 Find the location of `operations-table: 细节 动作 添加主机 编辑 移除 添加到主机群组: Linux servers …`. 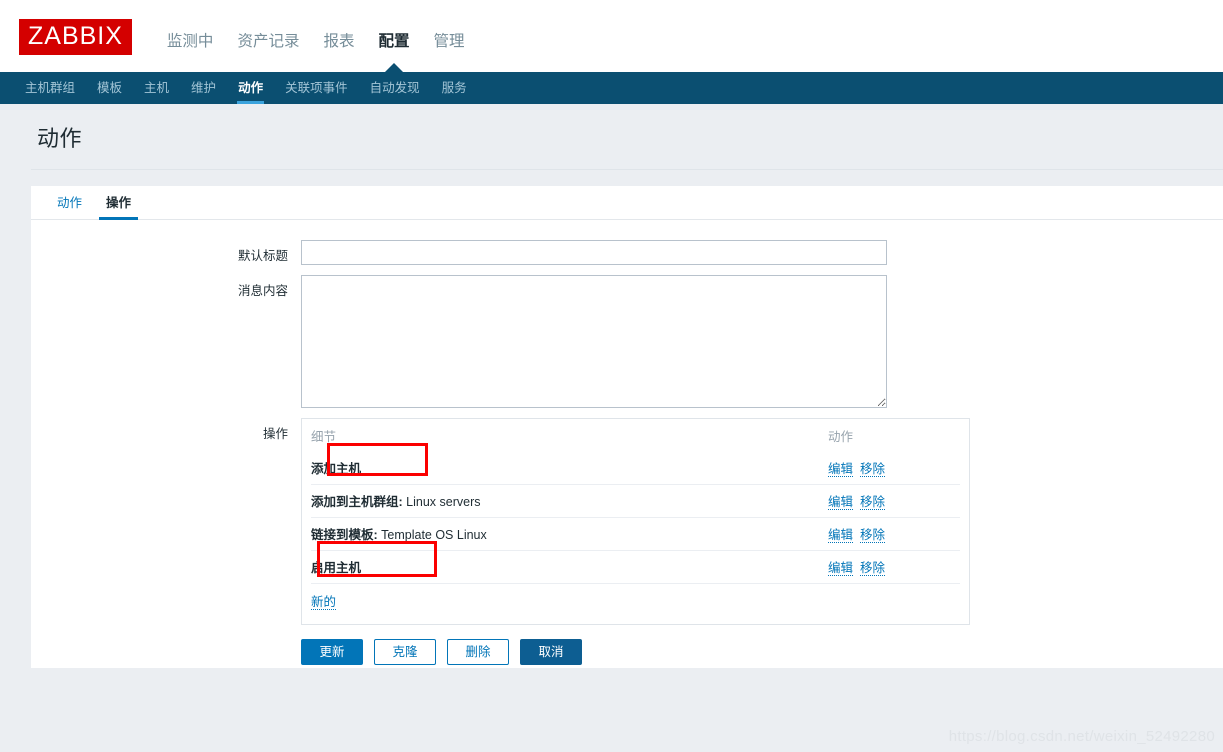

operations-table: 细节 动作 添加主机 编辑 移除 添加到主机群组: Linux servers … is located at coordinates (635, 520).